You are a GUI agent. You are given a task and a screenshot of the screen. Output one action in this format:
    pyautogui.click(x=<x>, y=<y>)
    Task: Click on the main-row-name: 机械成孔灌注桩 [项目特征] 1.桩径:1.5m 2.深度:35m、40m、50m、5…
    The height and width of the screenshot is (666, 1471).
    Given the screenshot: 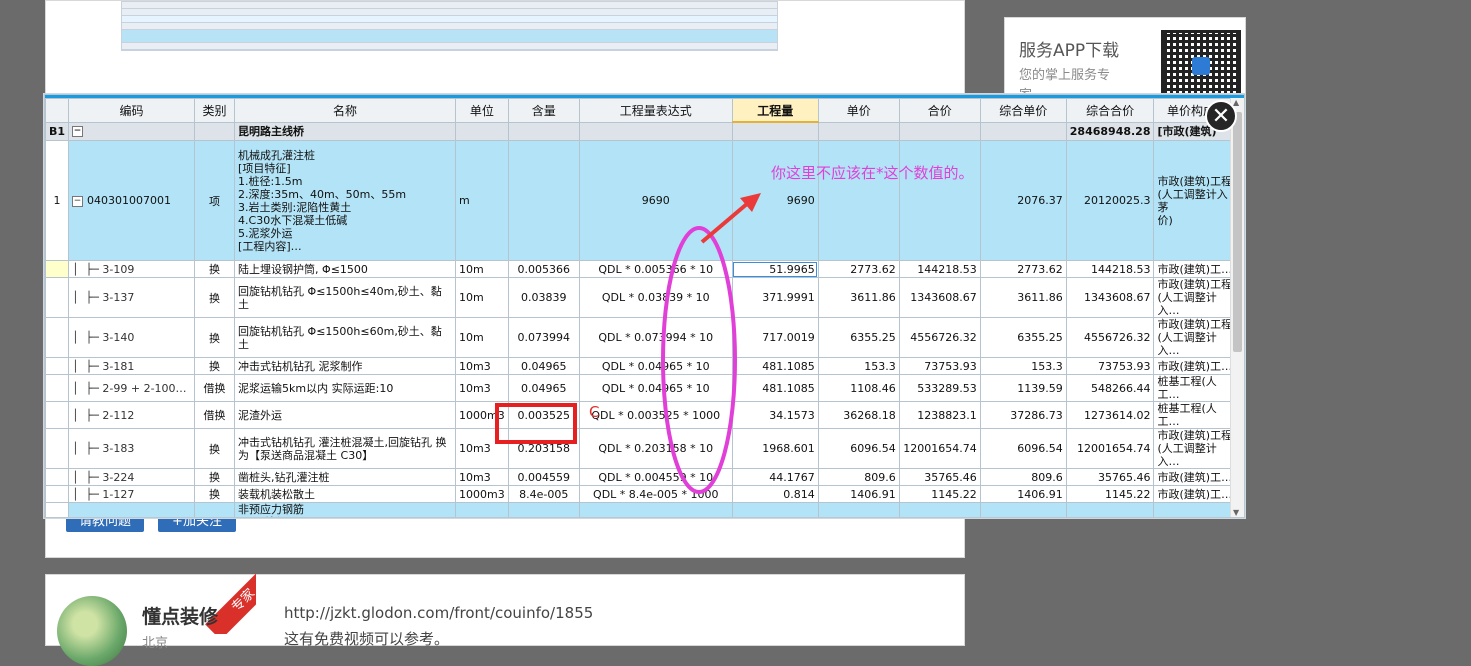 What is the action you would take?
    pyautogui.click(x=345, y=200)
    